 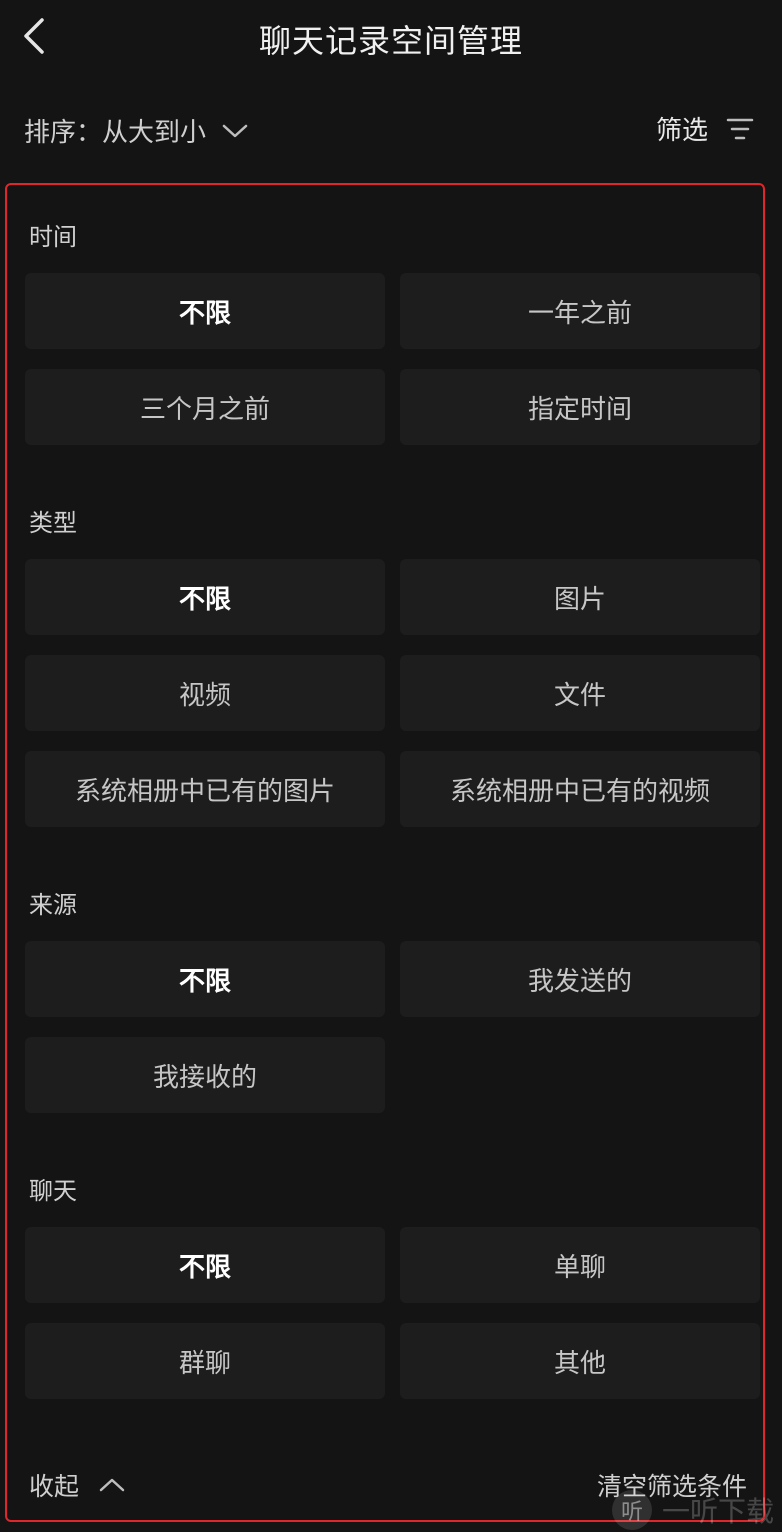 What do you see at coordinates (205, 597) in the screenshot?
I see `option-type-unlimited: 不限` at bounding box center [205, 597].